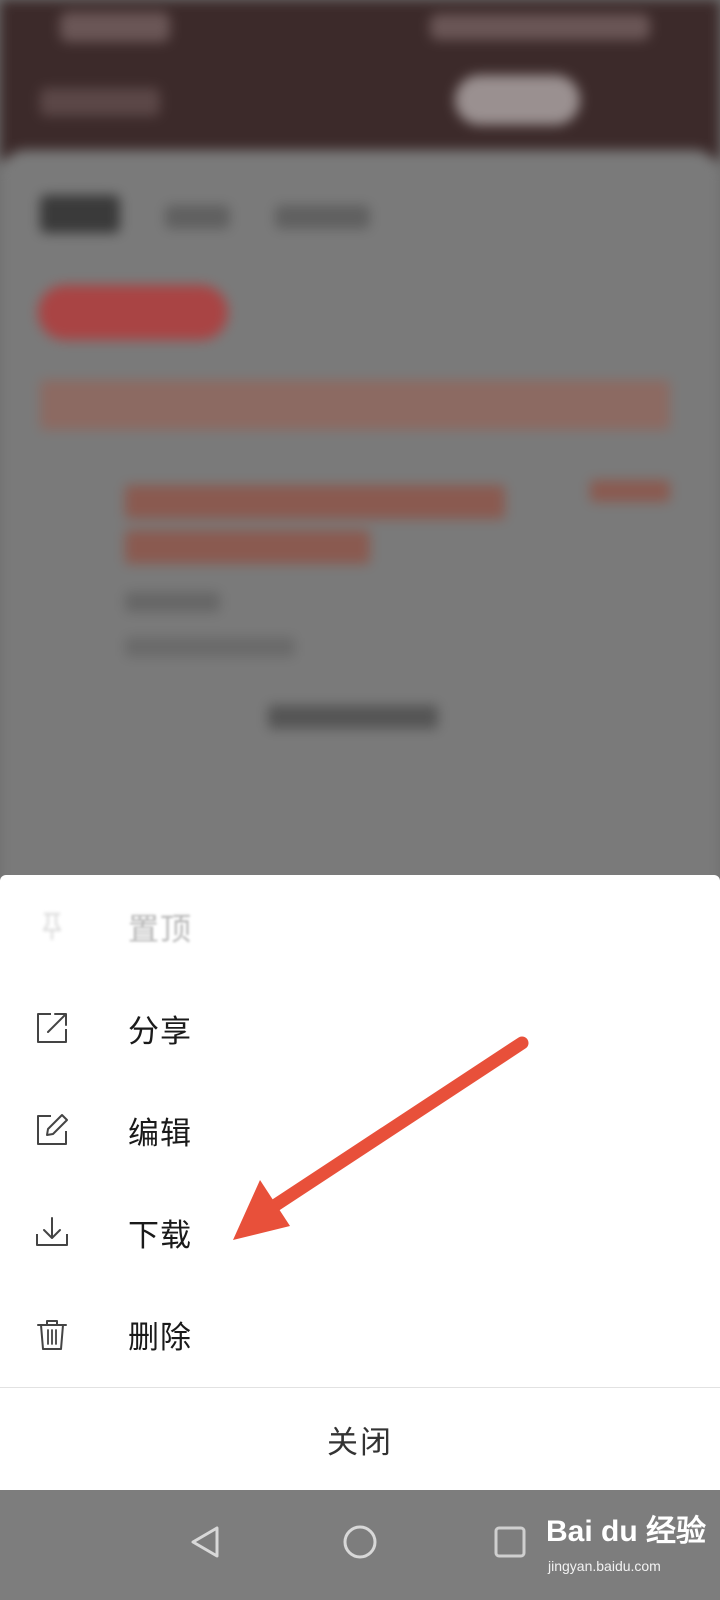 This screenshot has width=720, height=1600. Describe the element at coordinates (52, 926) in the screenshot. I see `pin-icon` at that location.